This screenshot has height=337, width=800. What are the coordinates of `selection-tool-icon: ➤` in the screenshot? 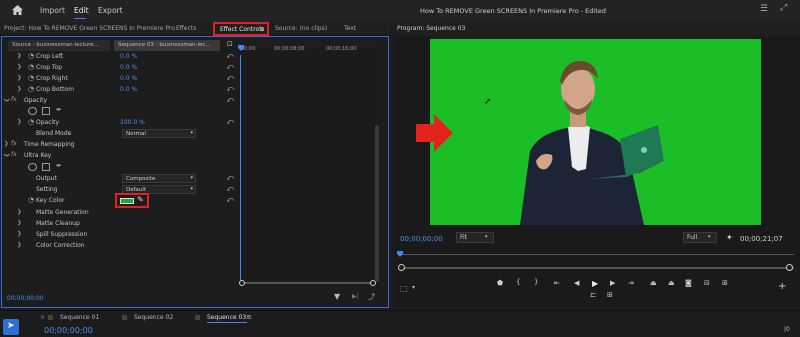 It's located at (11, 327).